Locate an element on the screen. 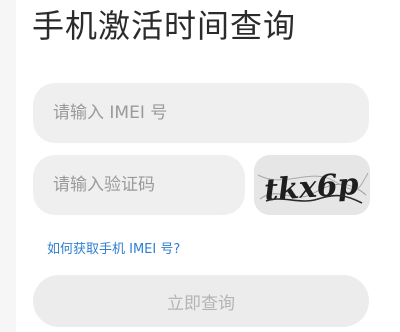 The width and height of the screenshot is (400, 332). imei-help-link: 如何获取手机 IMEI 号? is located at coordinates (113, 250).